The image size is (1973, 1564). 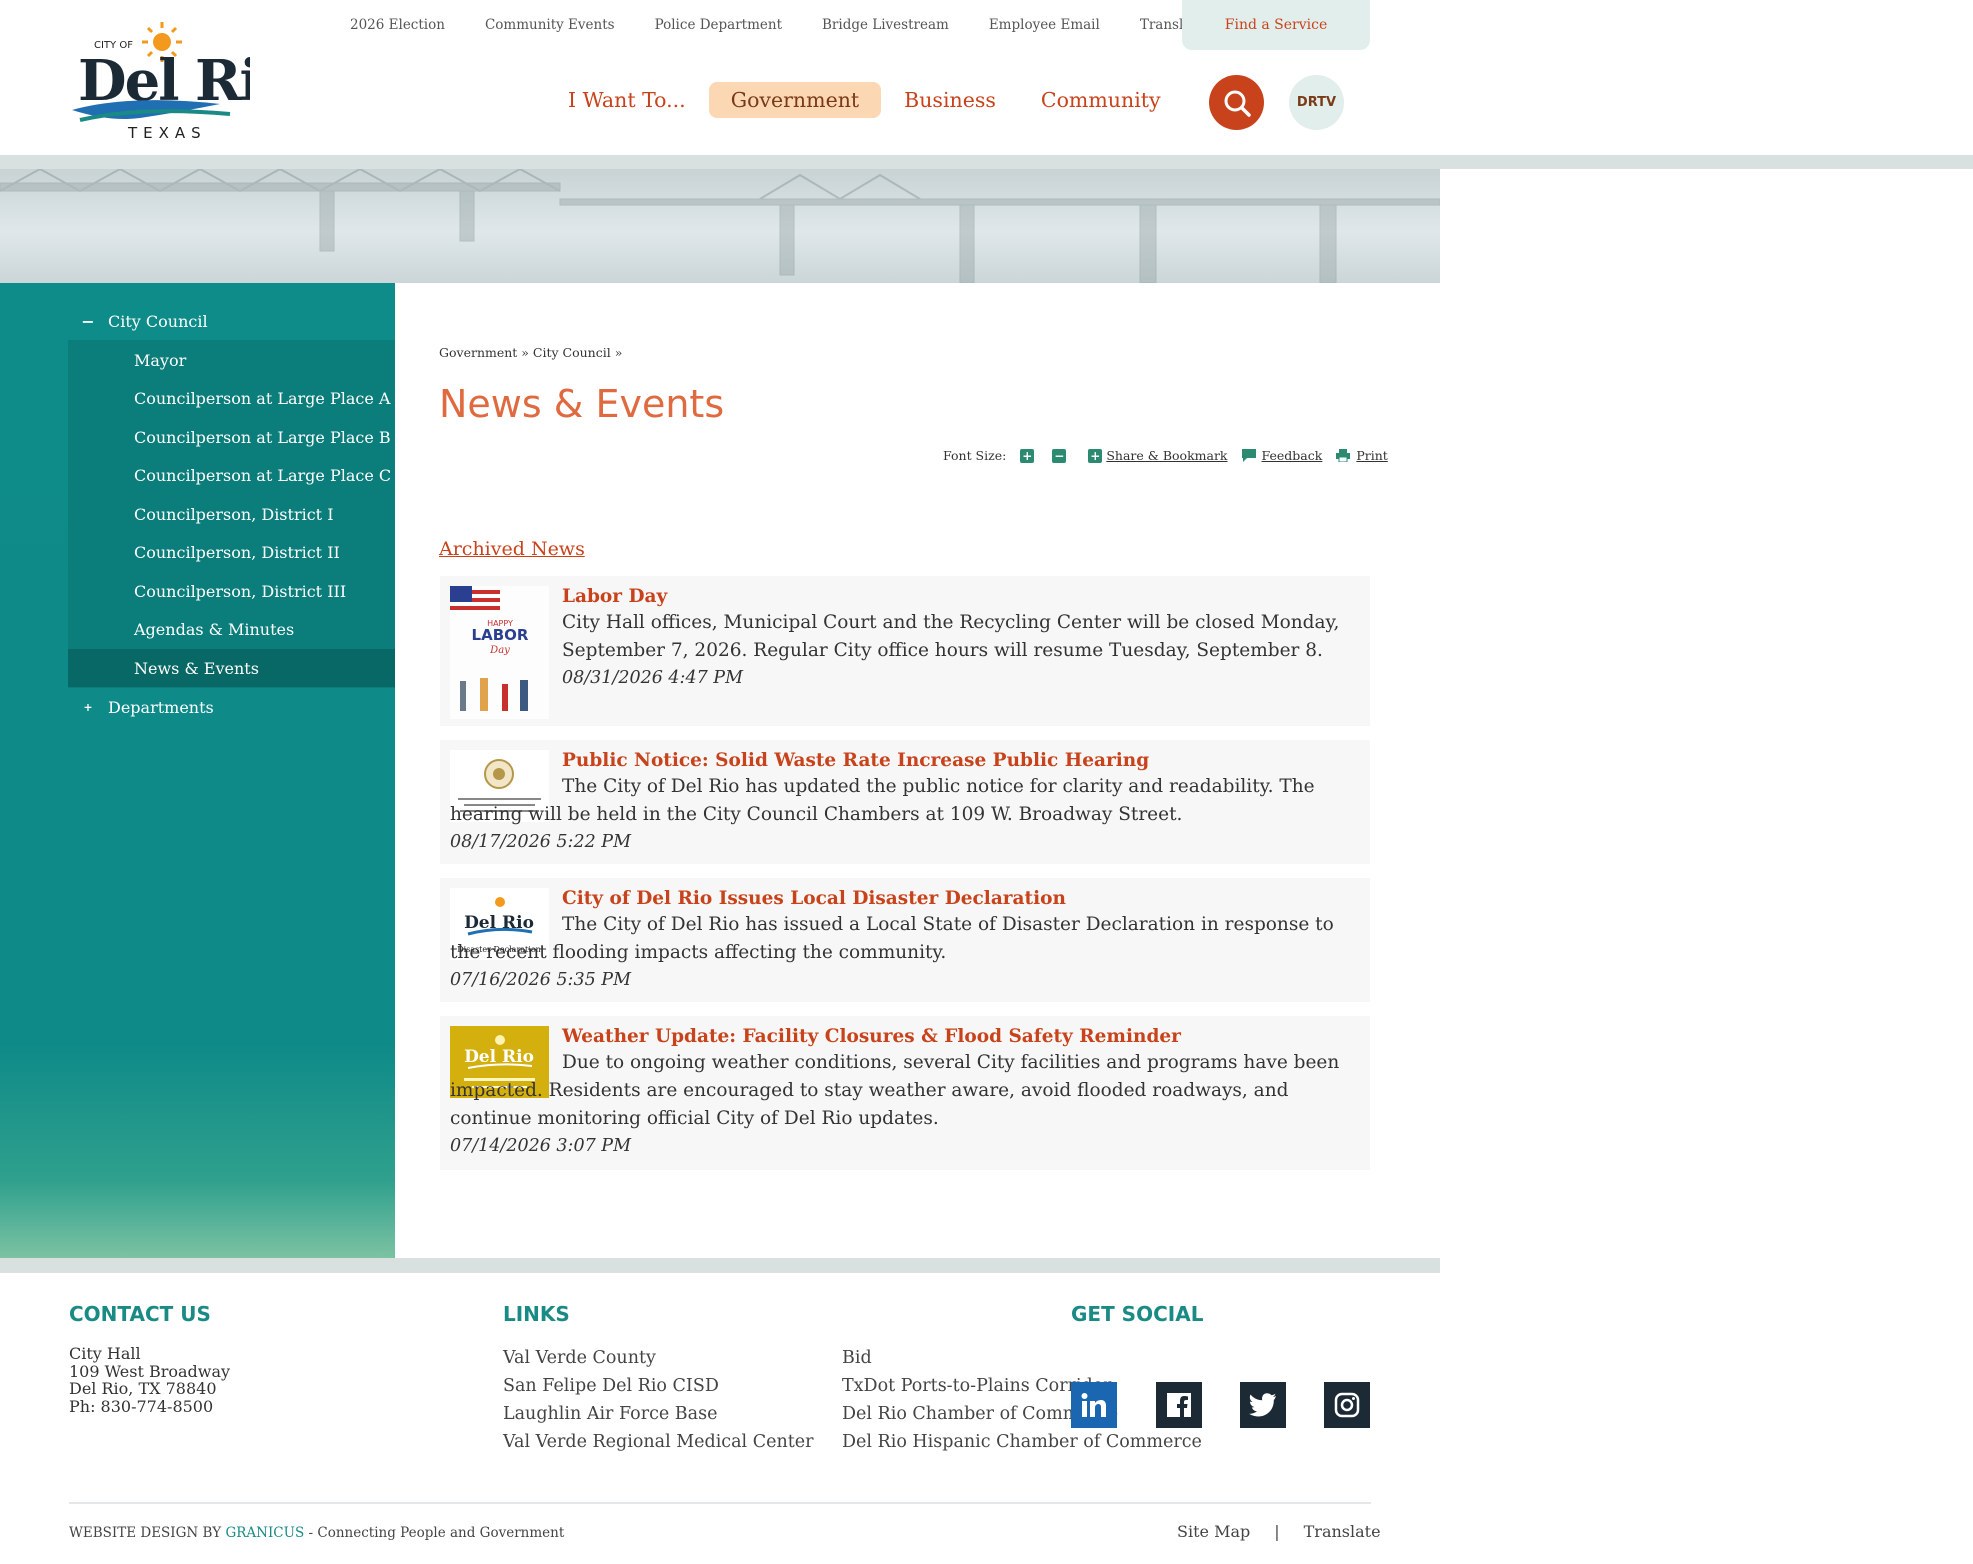 I want to click on news-title-link: Labor Day, so click(x=614, y=596).